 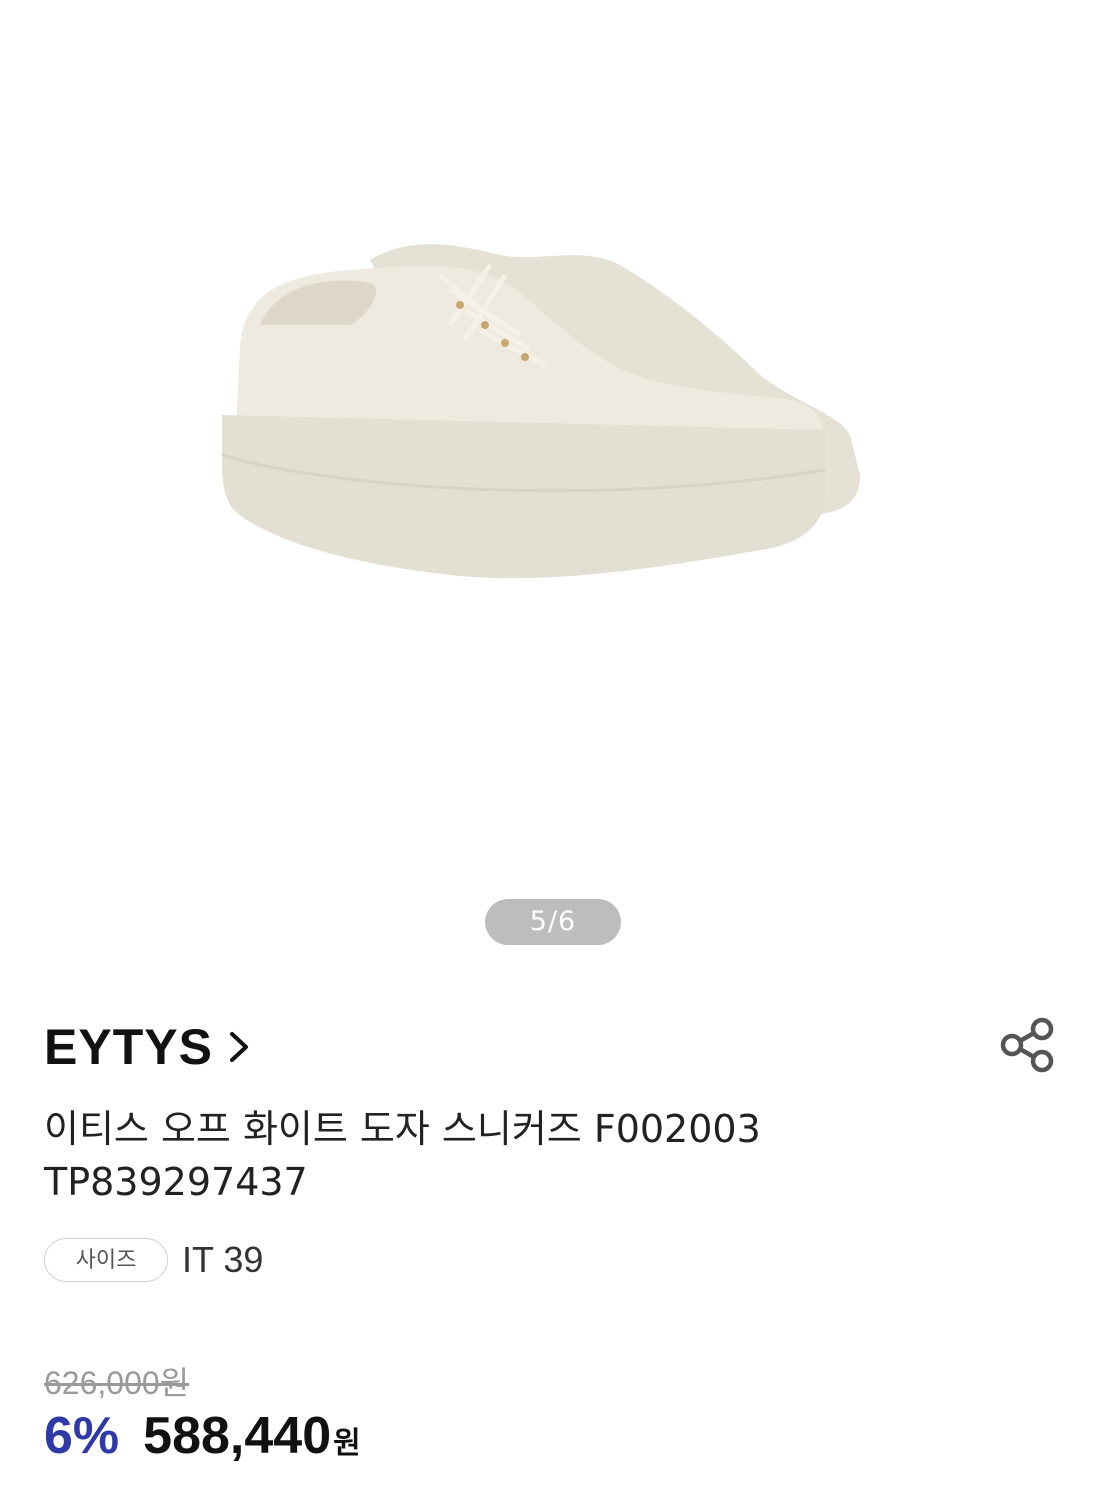 I want to click on product-code: TP839297437, so click(x=176, y=1182).